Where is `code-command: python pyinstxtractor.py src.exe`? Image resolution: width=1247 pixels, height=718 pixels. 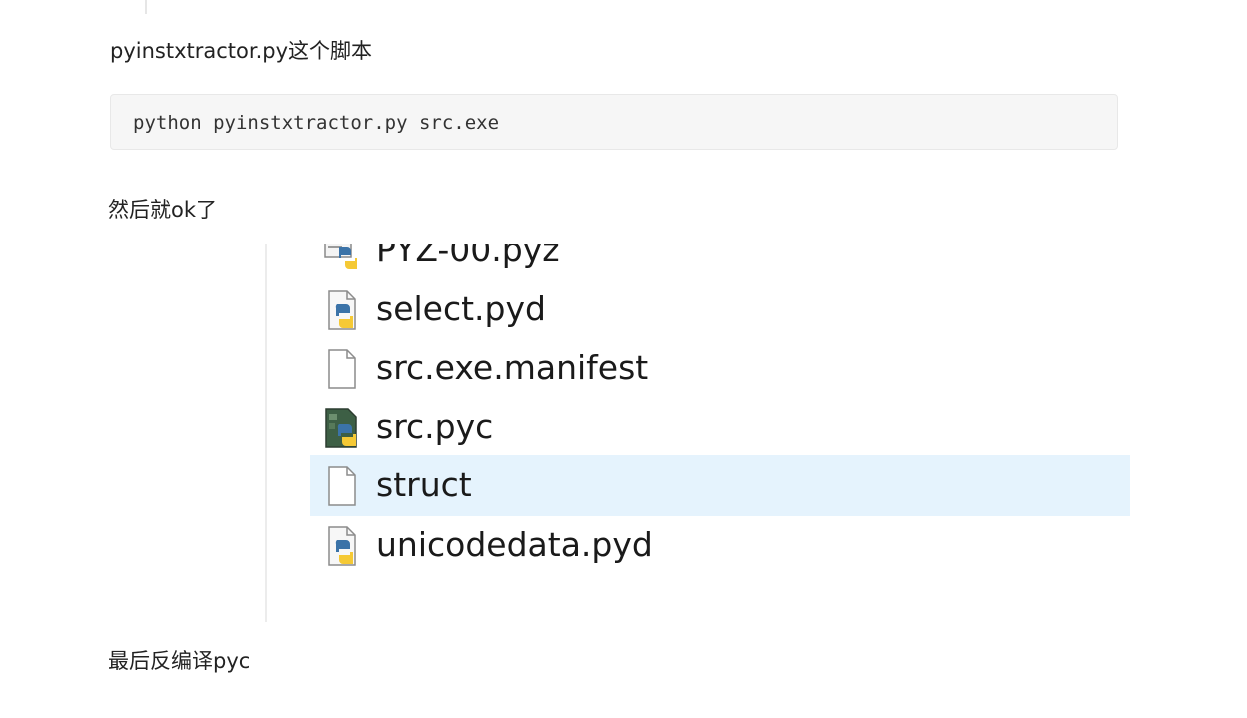 code-command: python pyinstxtractor.py src.exe is located at coordinates (316, 123).